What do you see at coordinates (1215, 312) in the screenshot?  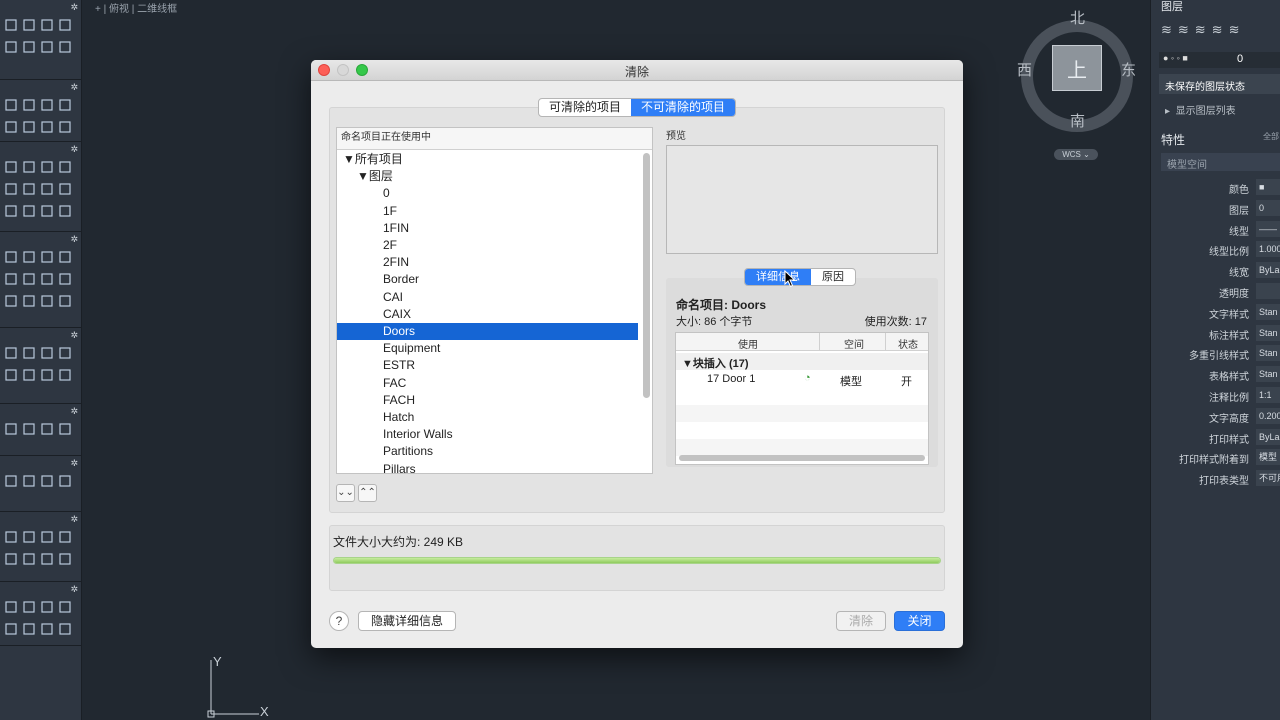 I see `property-row: 文字样式 Stan` at bounding box center [1215, 312].